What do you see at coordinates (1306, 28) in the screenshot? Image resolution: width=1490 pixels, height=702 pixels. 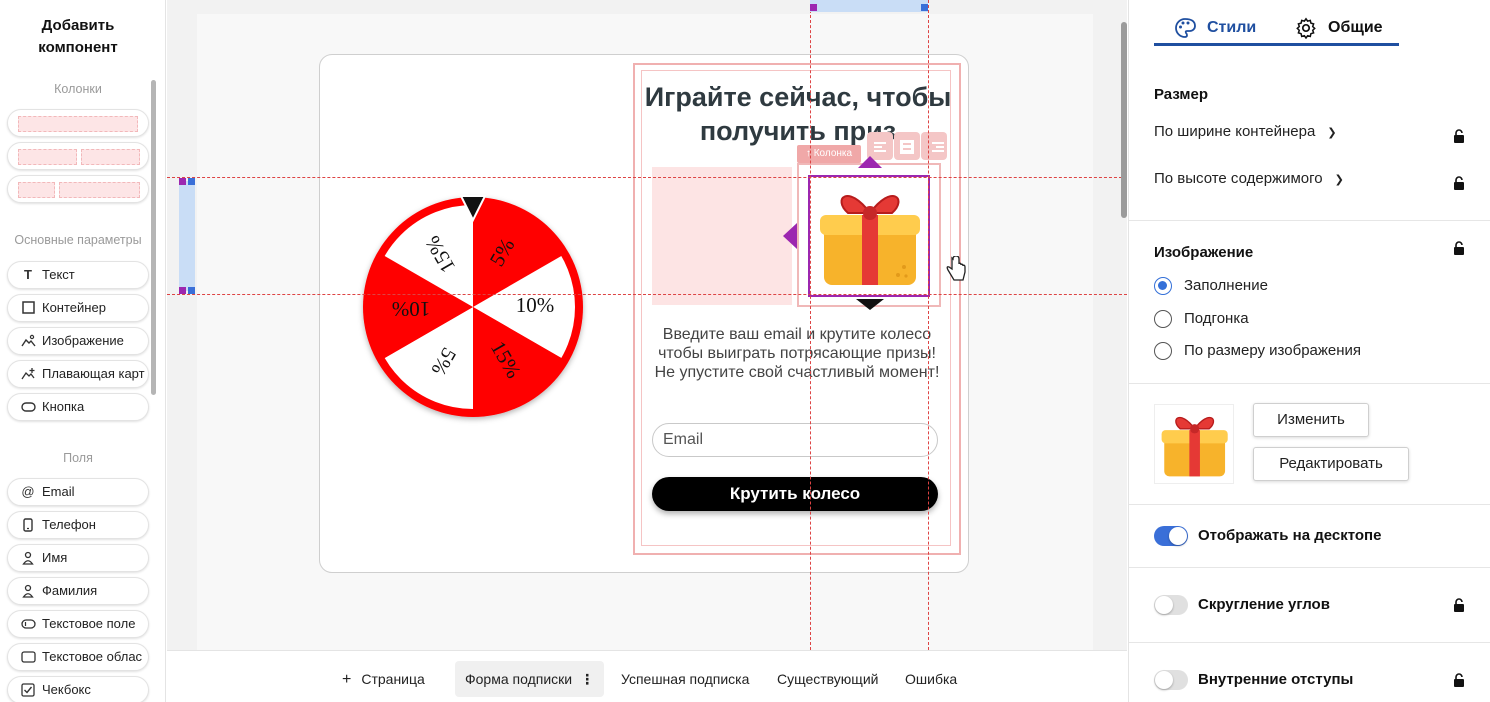 I see `gear-icon` at bounding box center [1306, 28].